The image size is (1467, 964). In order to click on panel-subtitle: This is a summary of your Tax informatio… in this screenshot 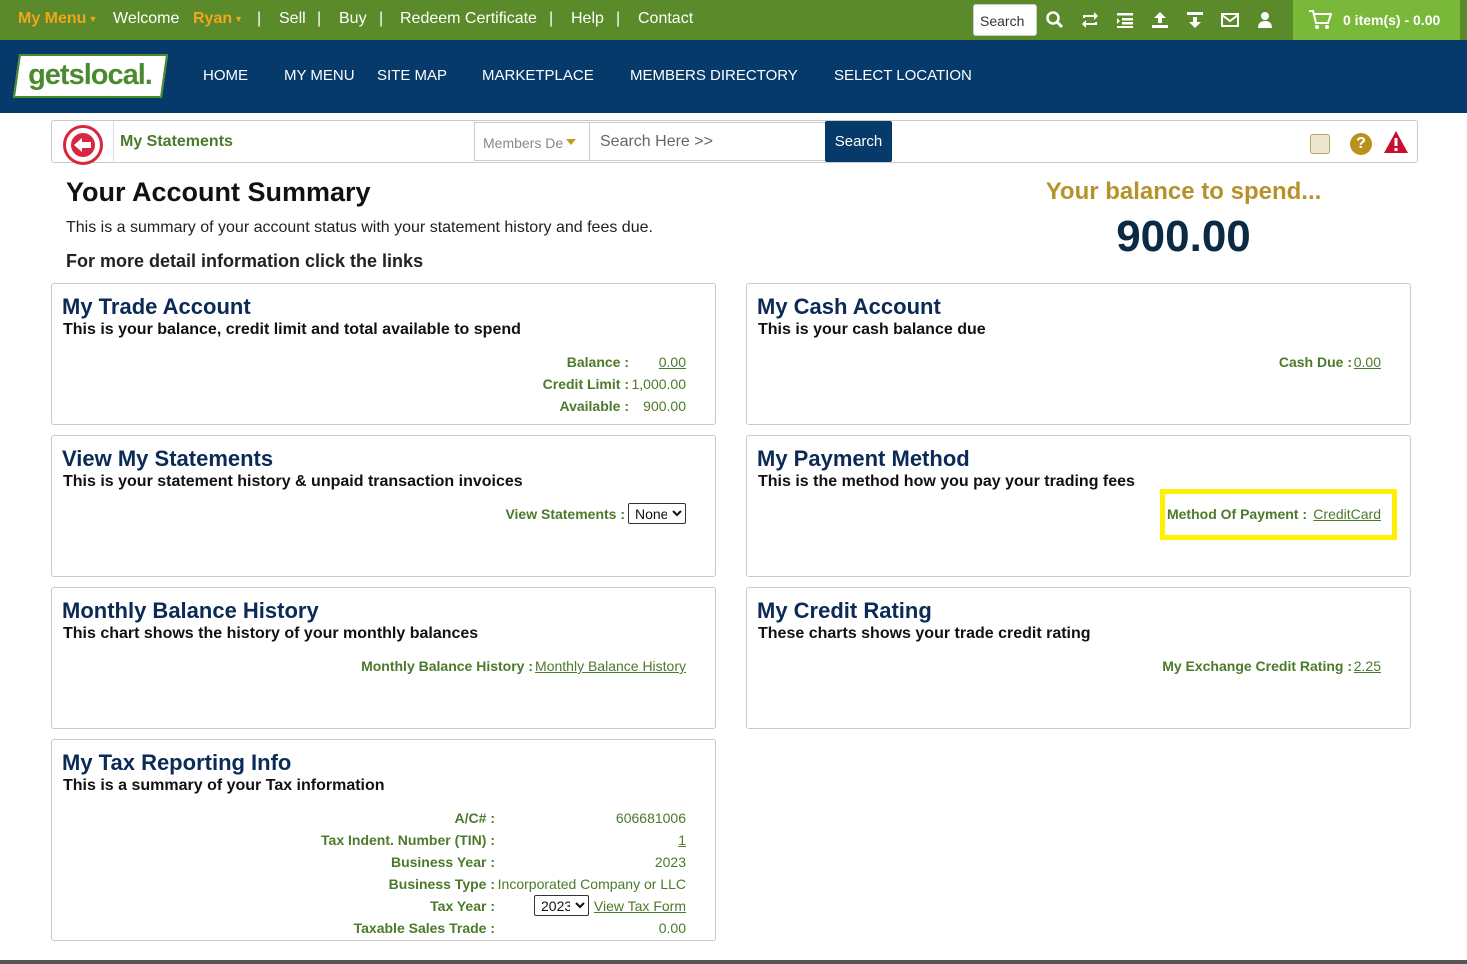, I will do `click(224, 785)`.